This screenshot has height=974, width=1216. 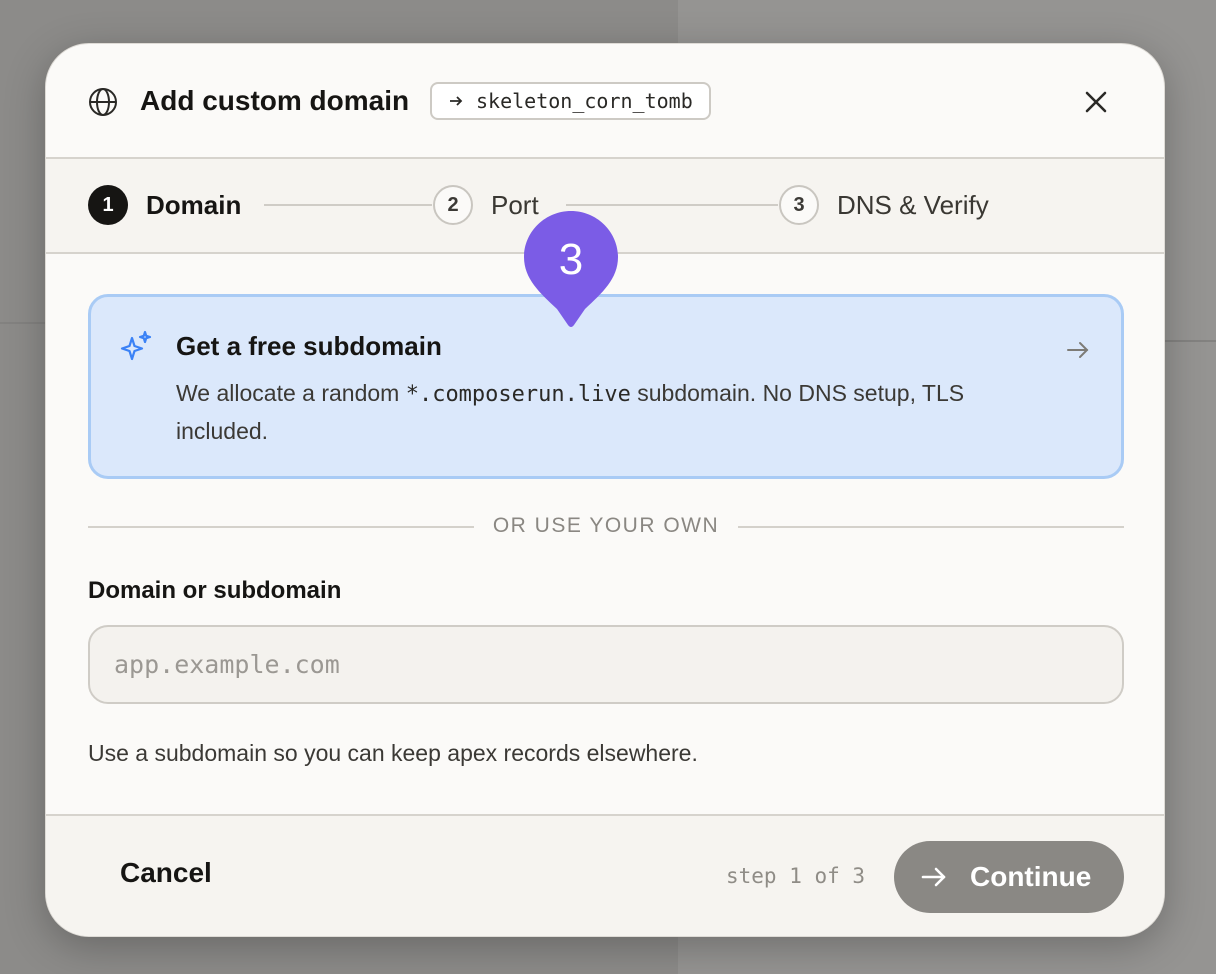 I want to click on dialog-header: Add custom domain skeleton_corn_tomb, so click(x=605, y=101).